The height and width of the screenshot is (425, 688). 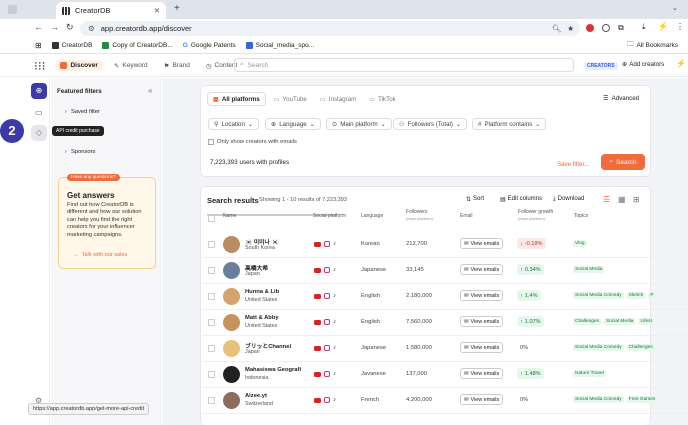 What do you see at coordinates (262, 318) in the screenshot?
I see `creator-name: Matt & Abby` at bounding box center [262, 318].